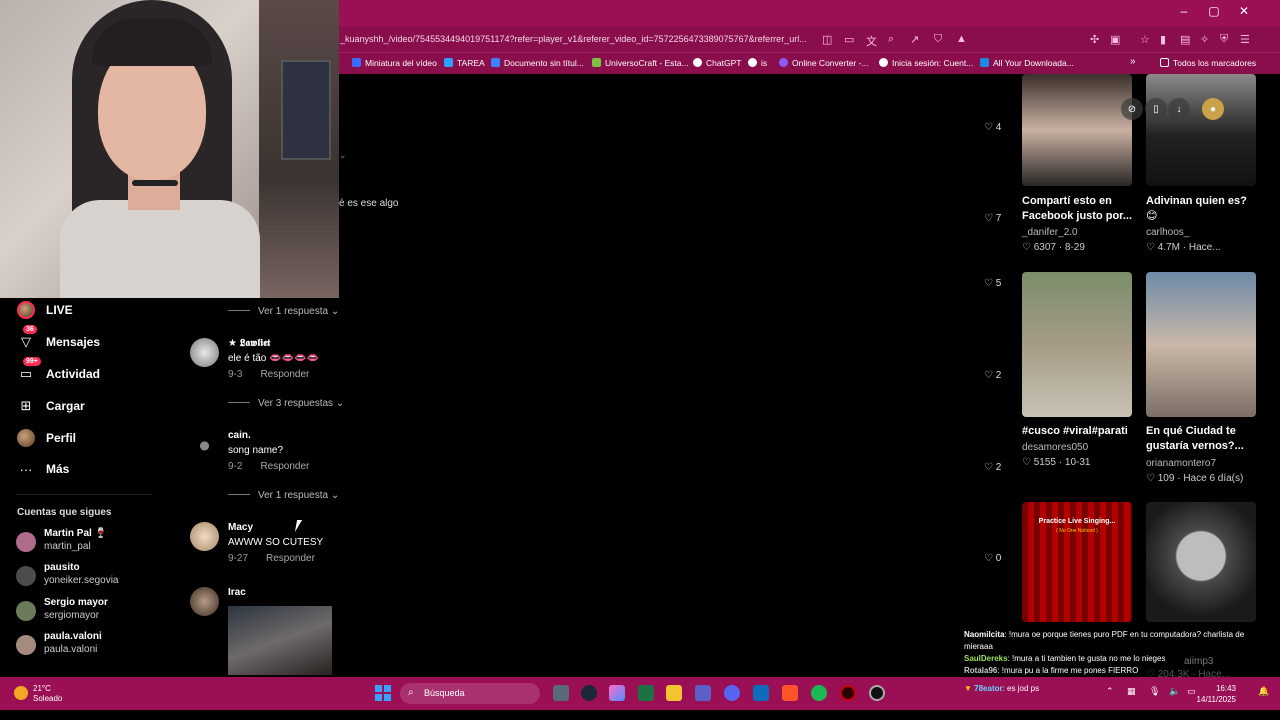  What do you see at coordinates (1154, 691) in the screenshot?
I see `microphone-icon: 🎙` at bounding box center [1154, 691].